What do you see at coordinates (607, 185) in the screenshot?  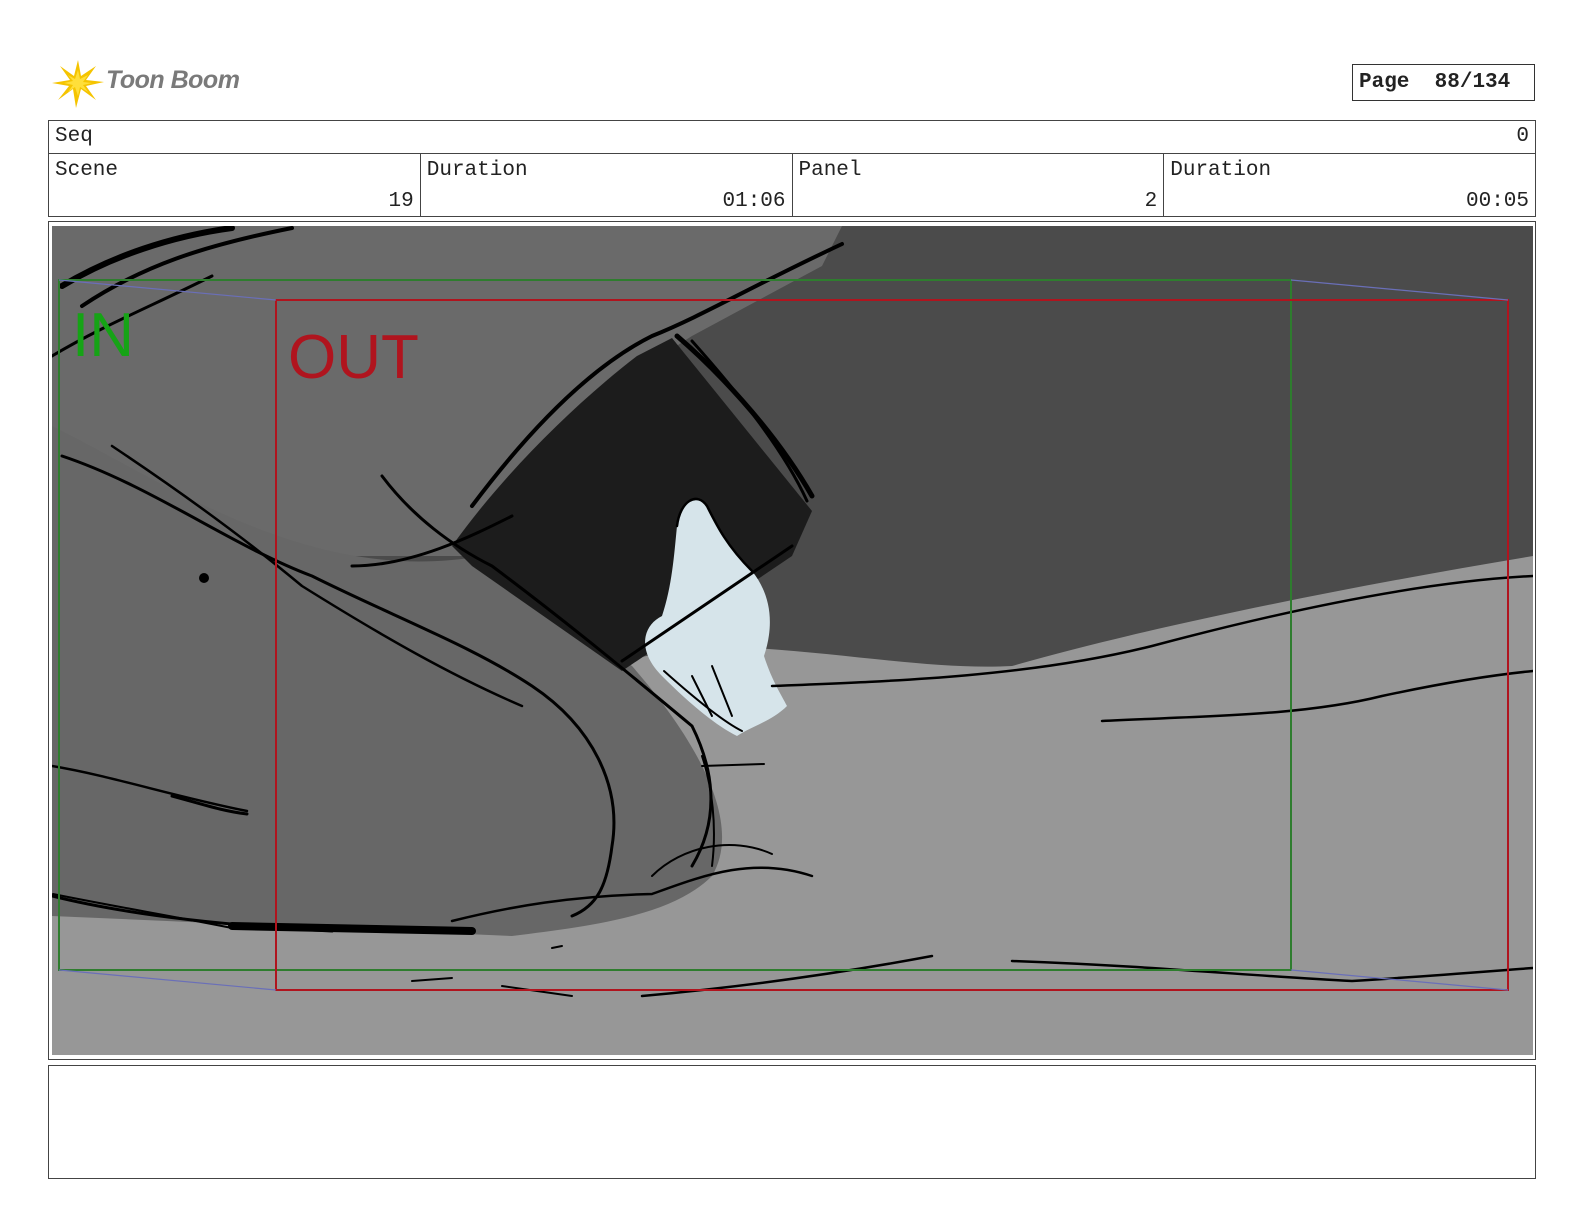 I see `scene-duration-cell: Duration 01:06` at bounding box center [607, 185].